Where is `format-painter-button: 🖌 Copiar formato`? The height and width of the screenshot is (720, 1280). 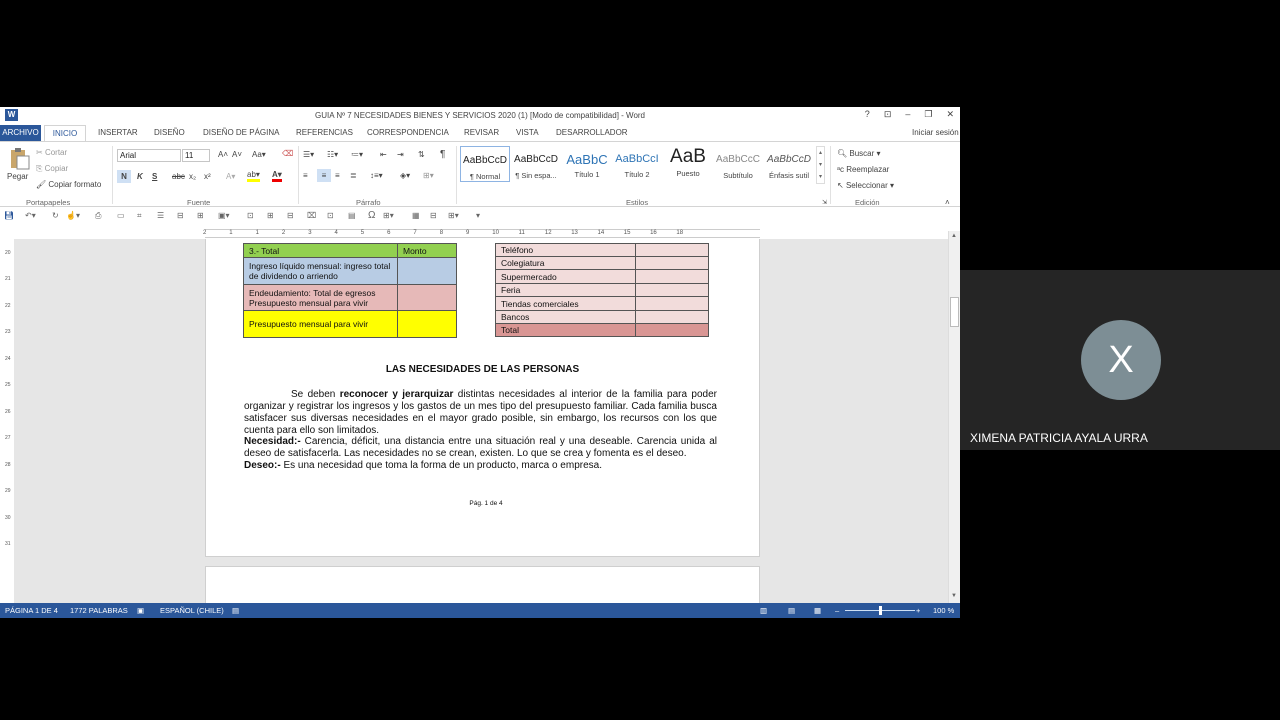
format-painter-button: 🖌 Copiar formato is located at coordinates (68, 184).